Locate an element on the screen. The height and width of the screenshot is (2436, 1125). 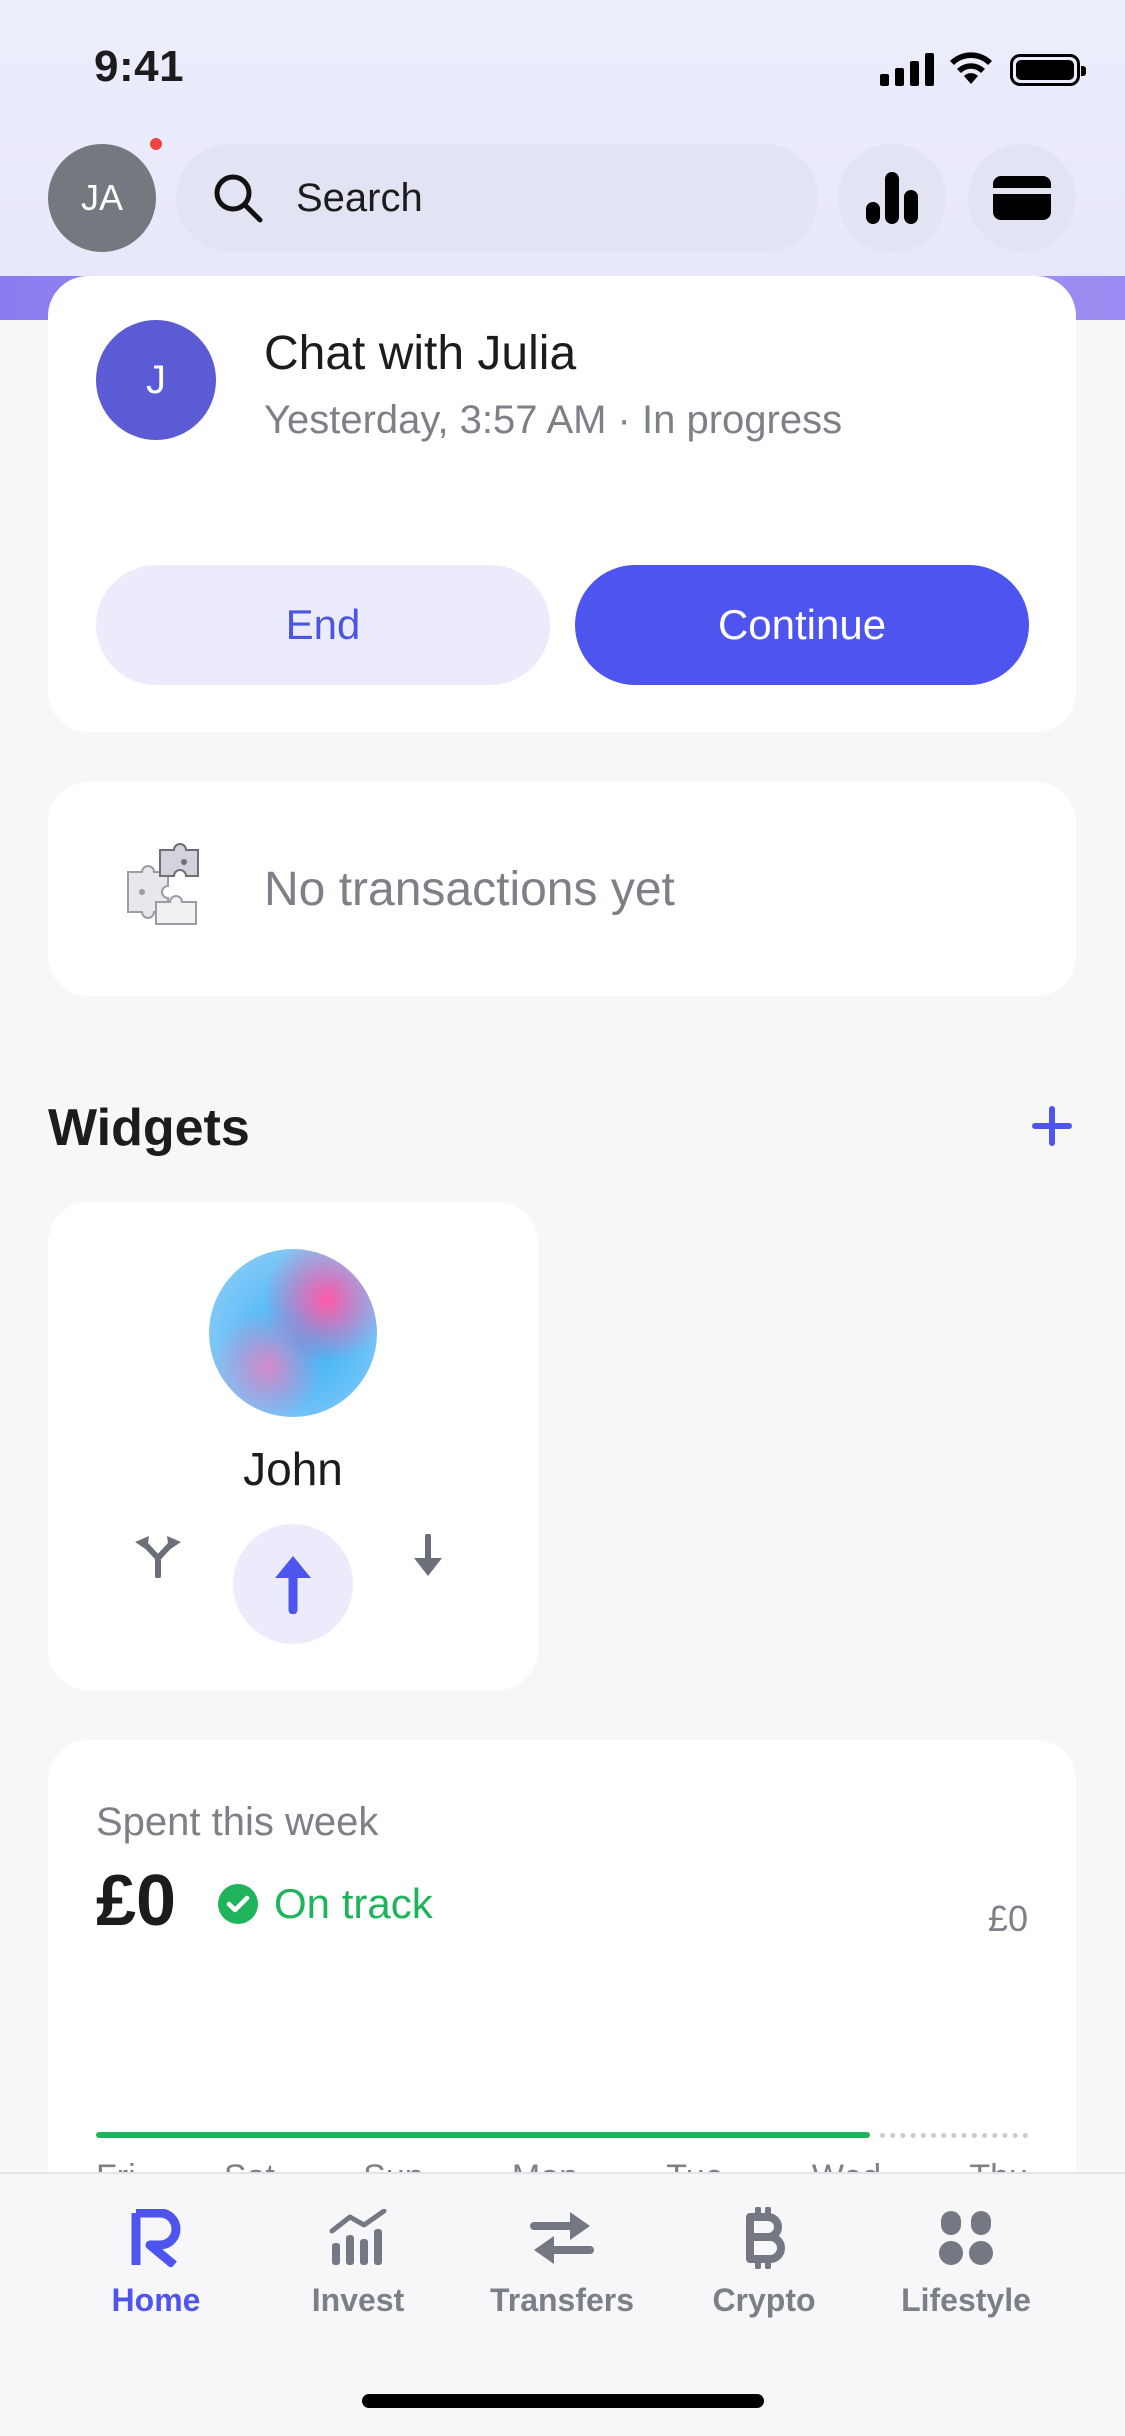
empty-transactions-text: No transactions yet is located at coordinates (469, 889).